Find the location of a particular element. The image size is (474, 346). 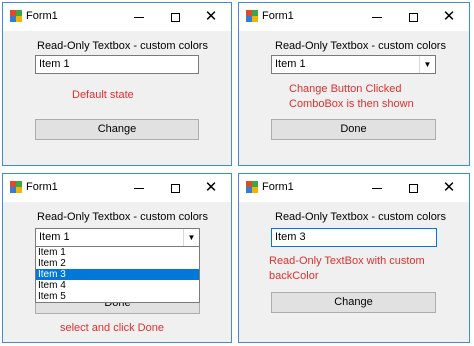

combobox-dropdown-list: Item 1 Item 2 Item 3 Item 4 Item 5 is located at coordinates (117, 274).